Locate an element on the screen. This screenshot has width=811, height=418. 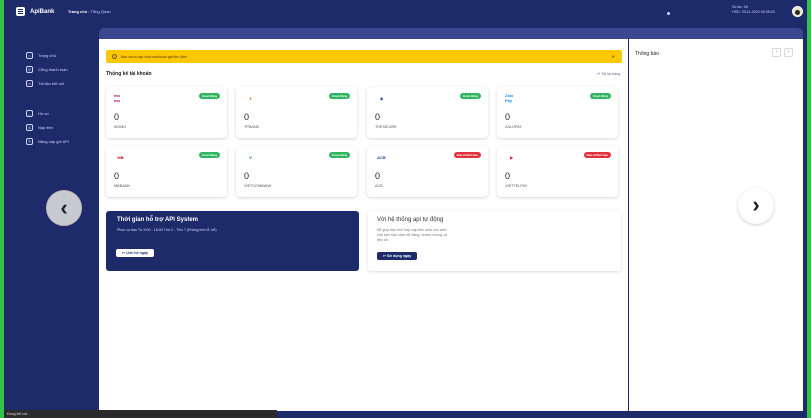
prev-button: ‹ is located at coordinates (776, 52).